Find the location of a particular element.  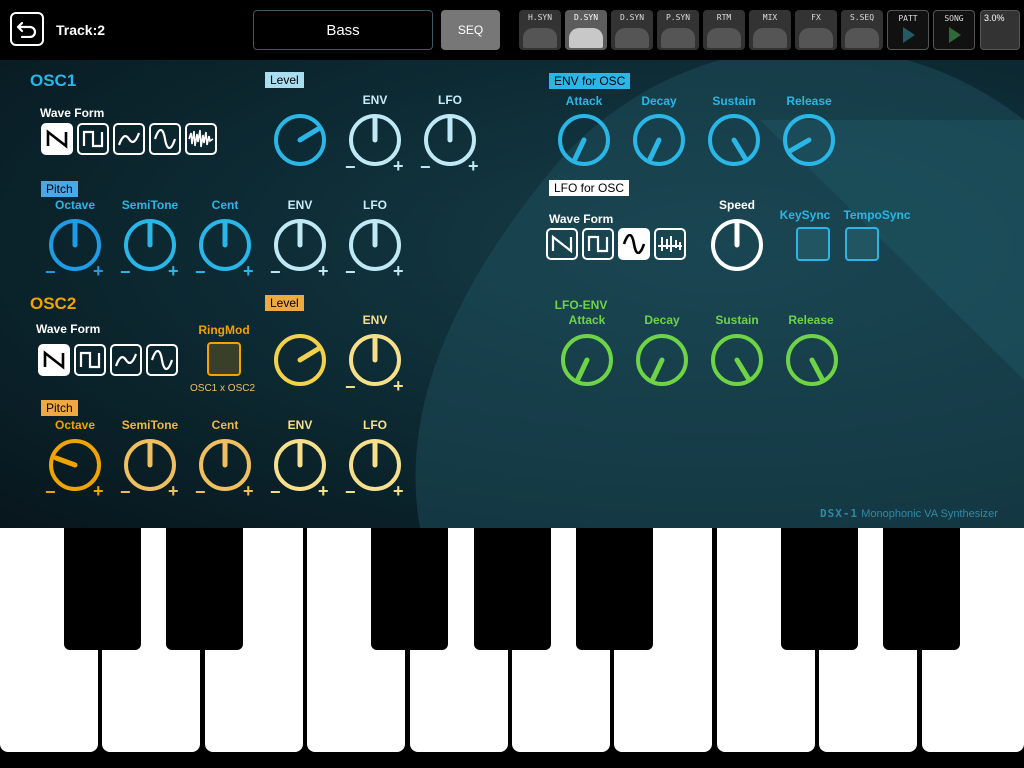

osc2-pitch-env-label: ENV is located at coordinates (300, 425).